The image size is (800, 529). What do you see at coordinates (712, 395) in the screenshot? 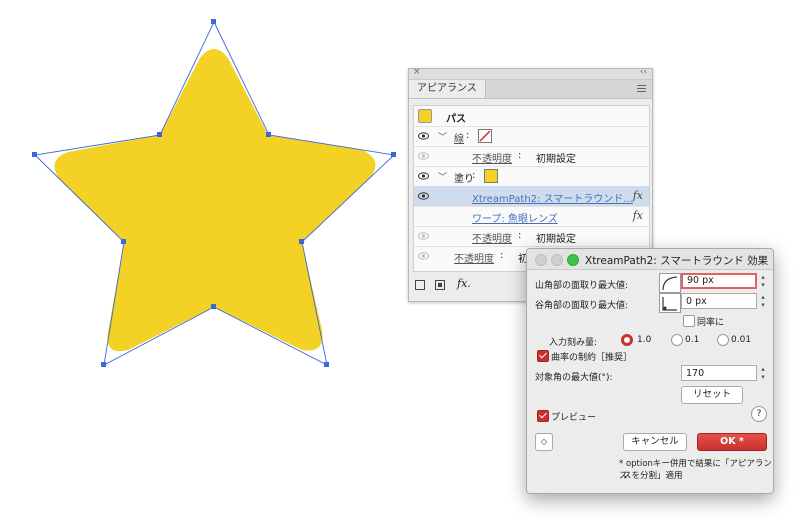
I see `reset-button: リセット` at bounding box center [712, 395].